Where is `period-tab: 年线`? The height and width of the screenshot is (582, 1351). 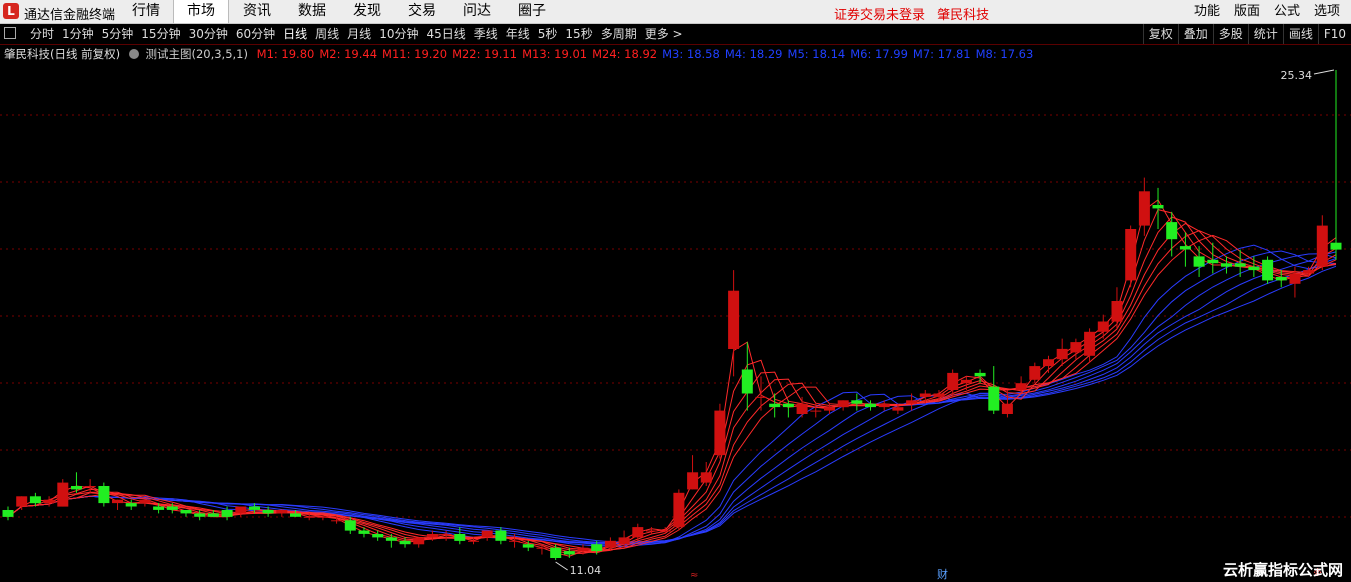 period-tab: 年线 is located at coordinates (518, 34).